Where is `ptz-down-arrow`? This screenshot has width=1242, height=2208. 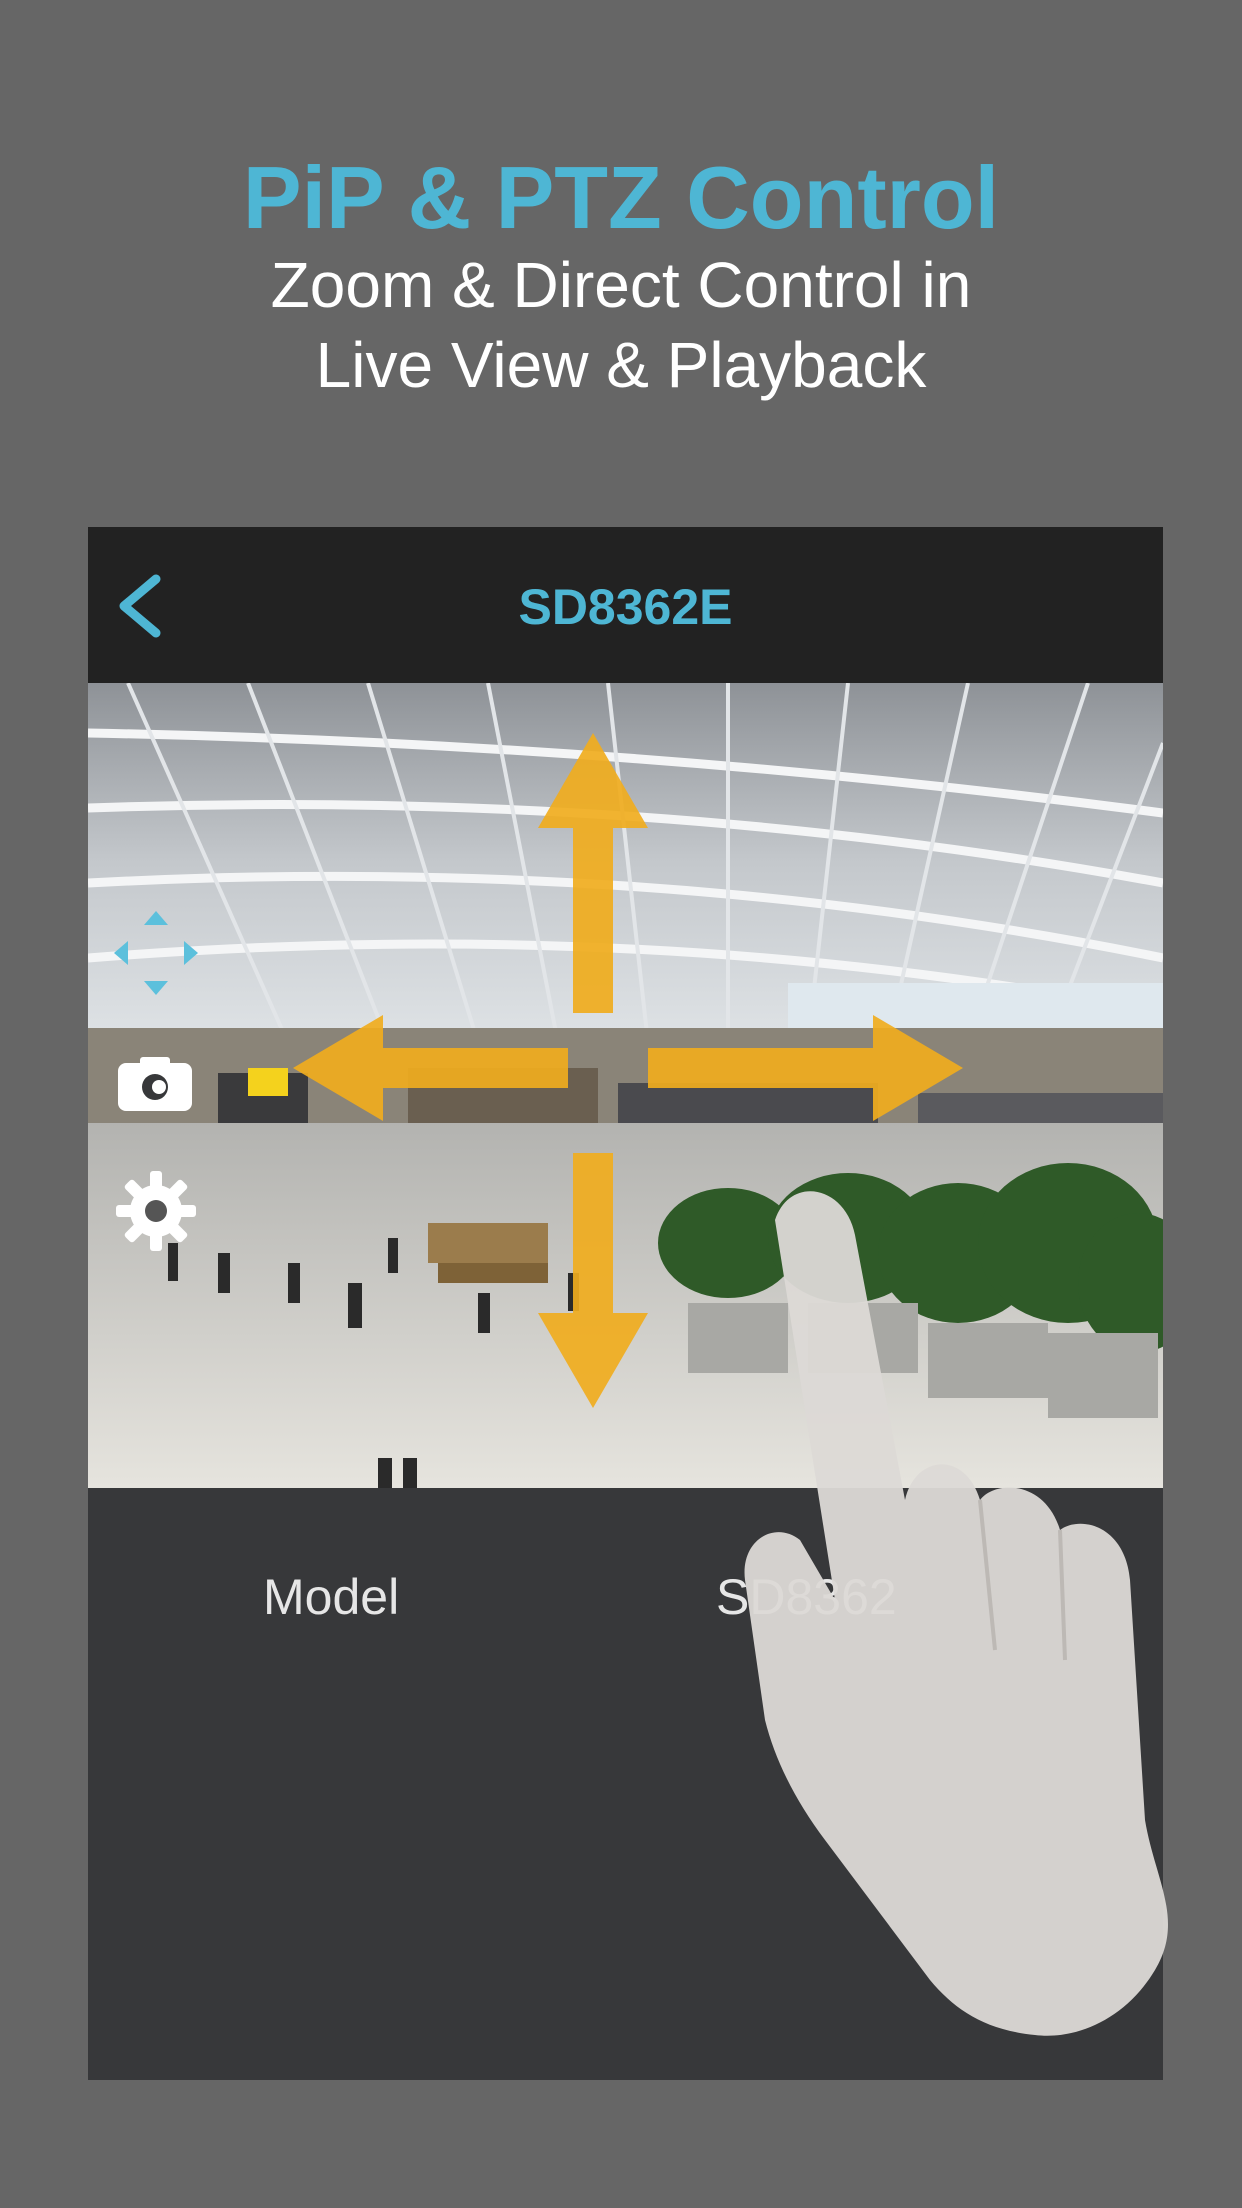
ptz-down-arrow is located at coordinates (593, 1280).